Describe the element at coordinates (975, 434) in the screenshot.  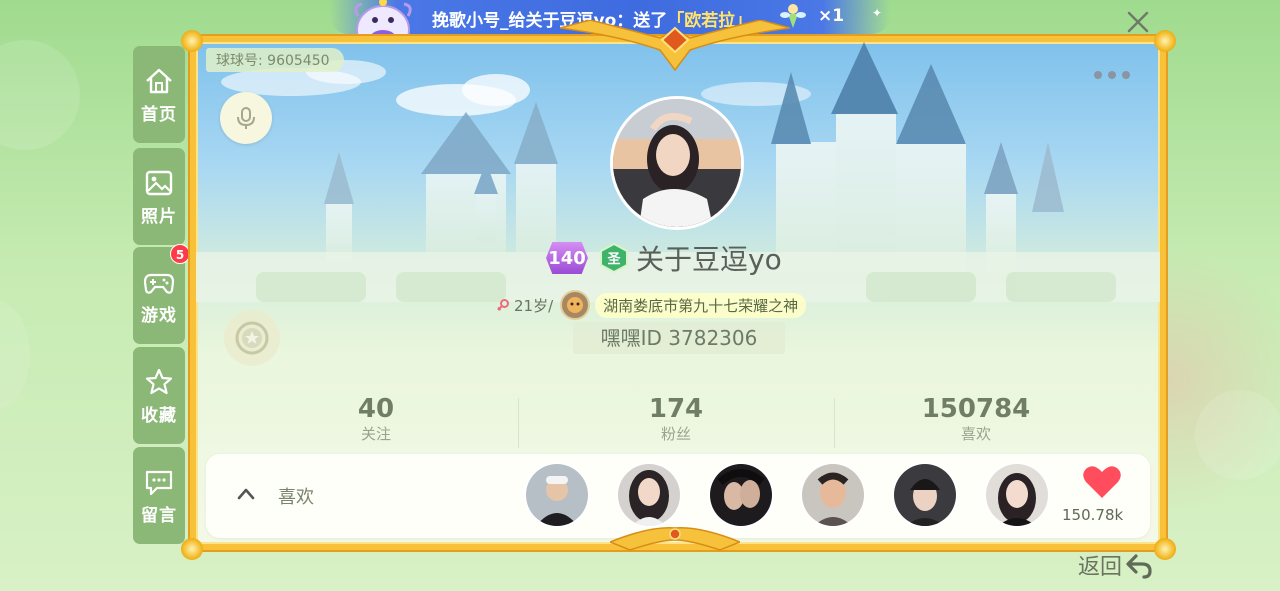
I see `stat-label: 喜欢` at that location.